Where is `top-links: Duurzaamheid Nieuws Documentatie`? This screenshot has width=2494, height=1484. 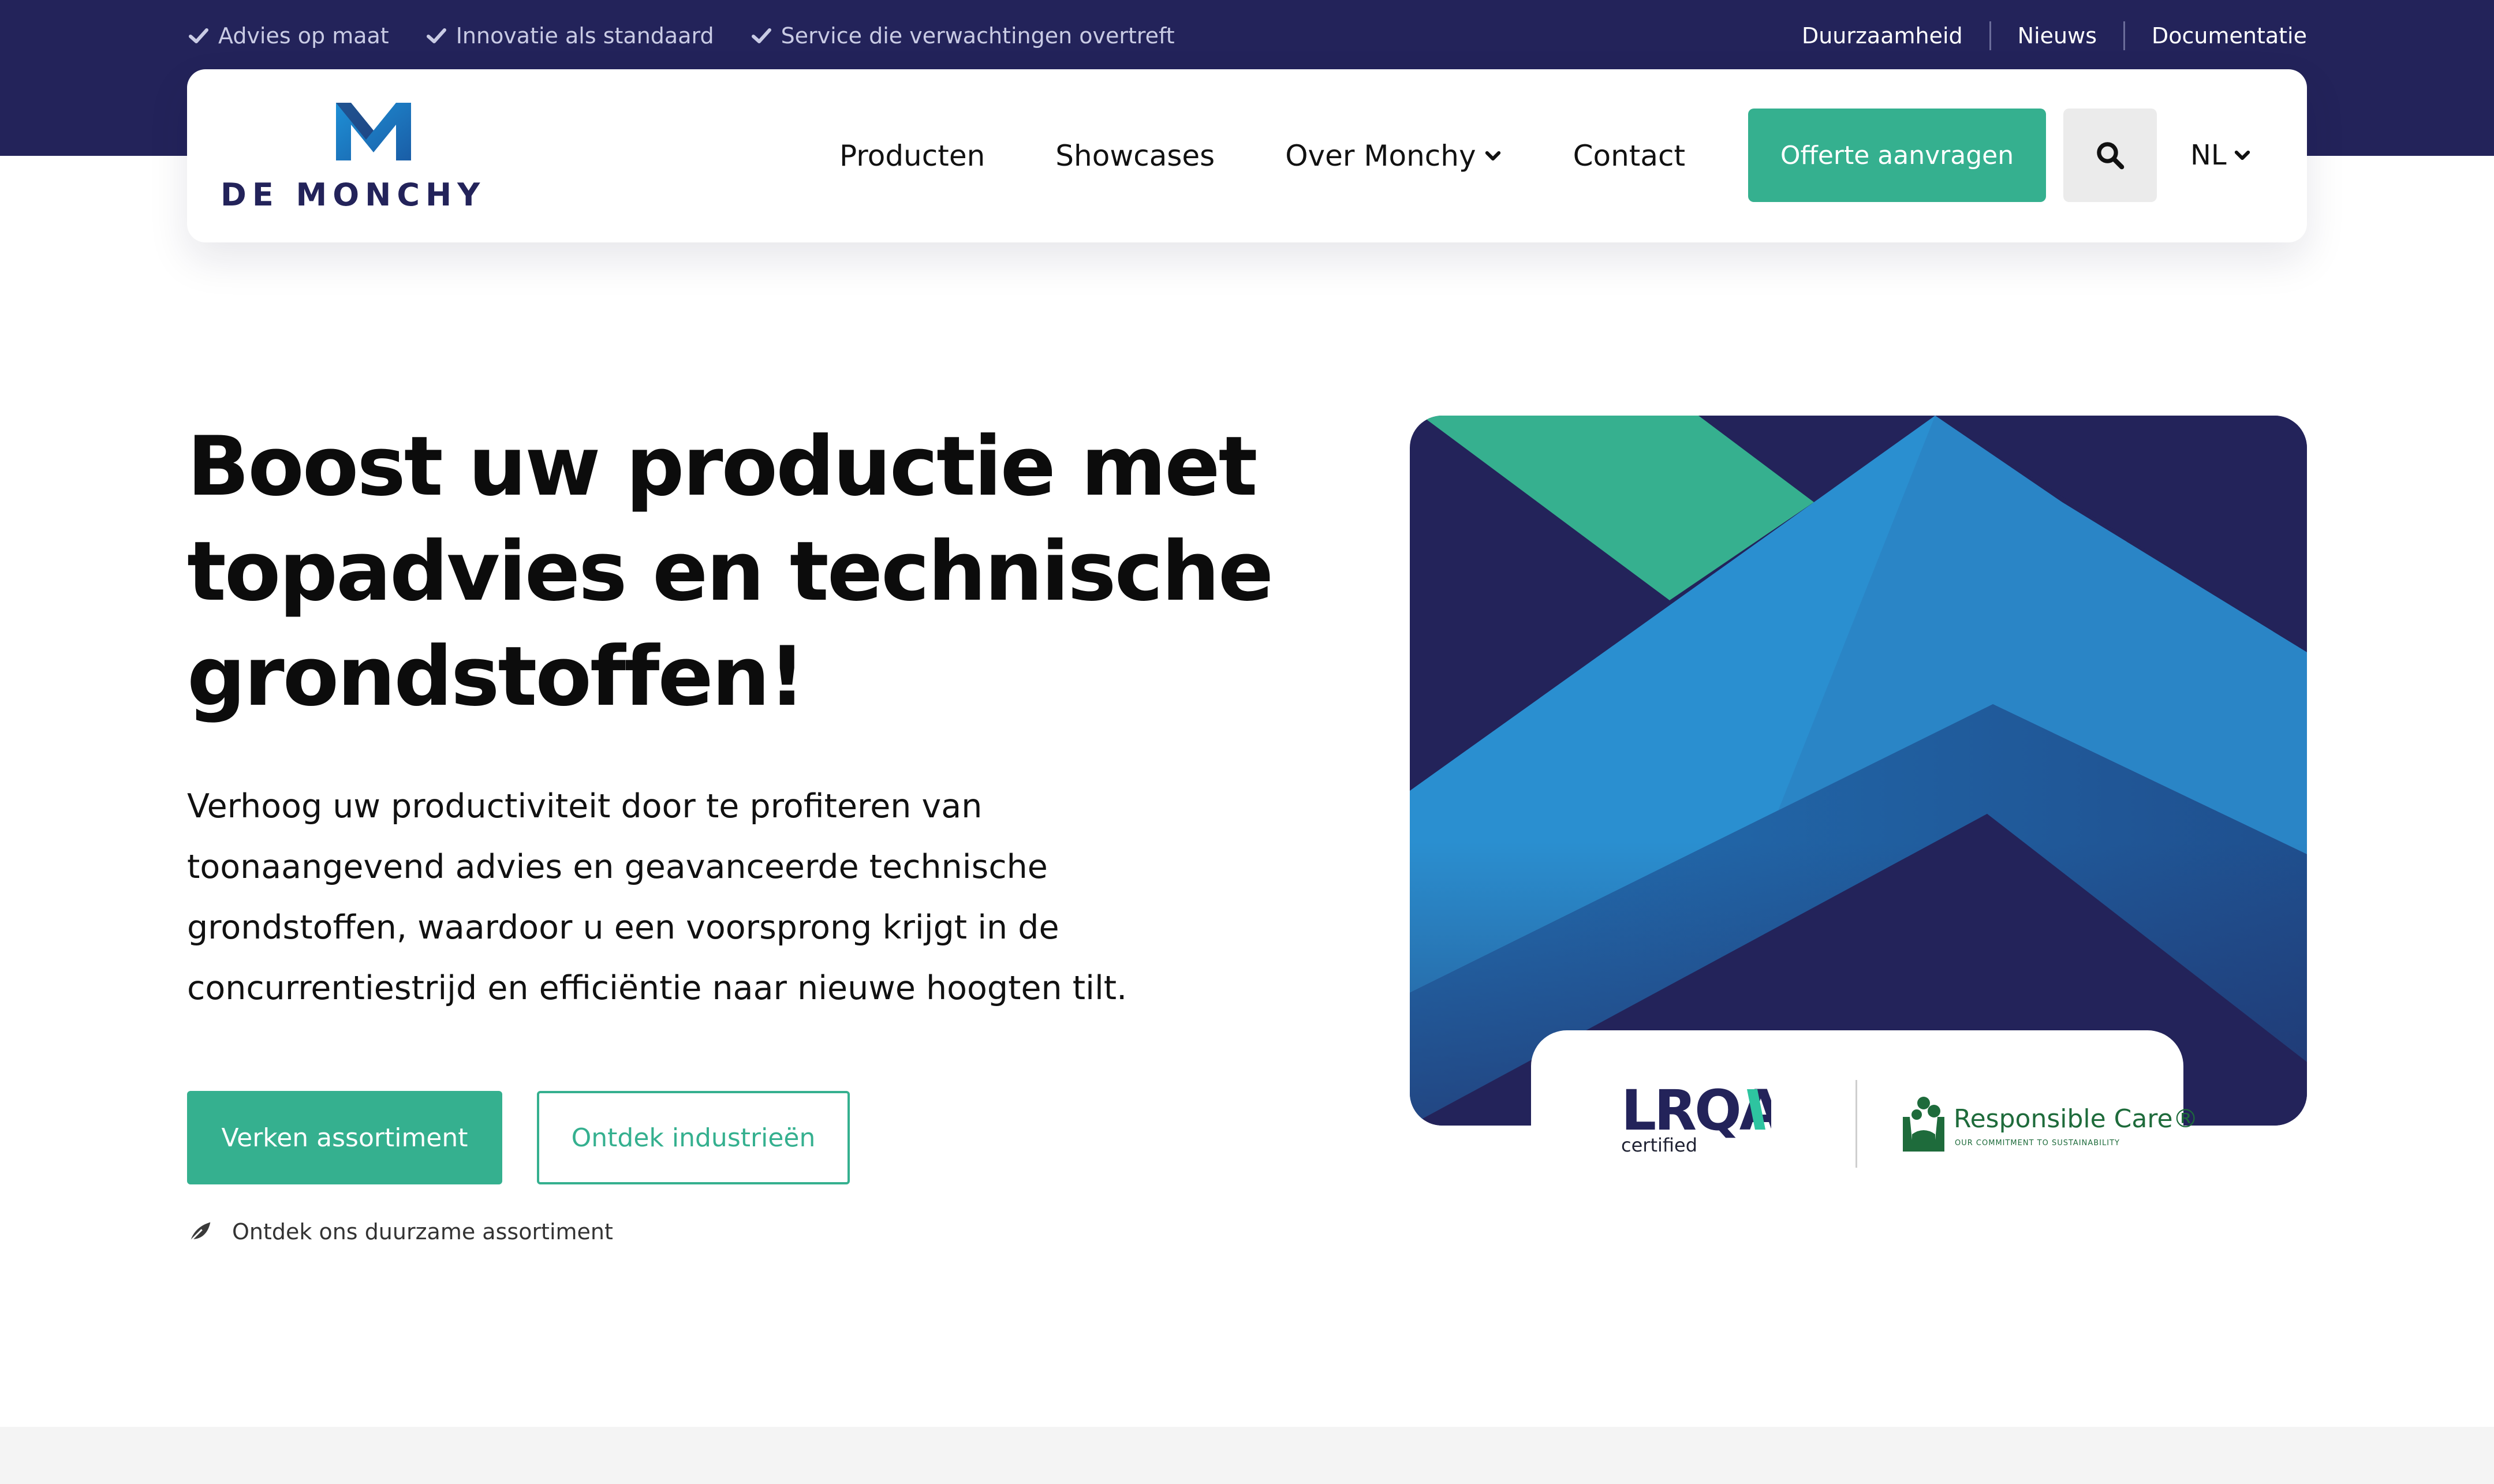 top-links: Duurzaamheid Nieuws Documentatie is located at coordinates (2054, 36).